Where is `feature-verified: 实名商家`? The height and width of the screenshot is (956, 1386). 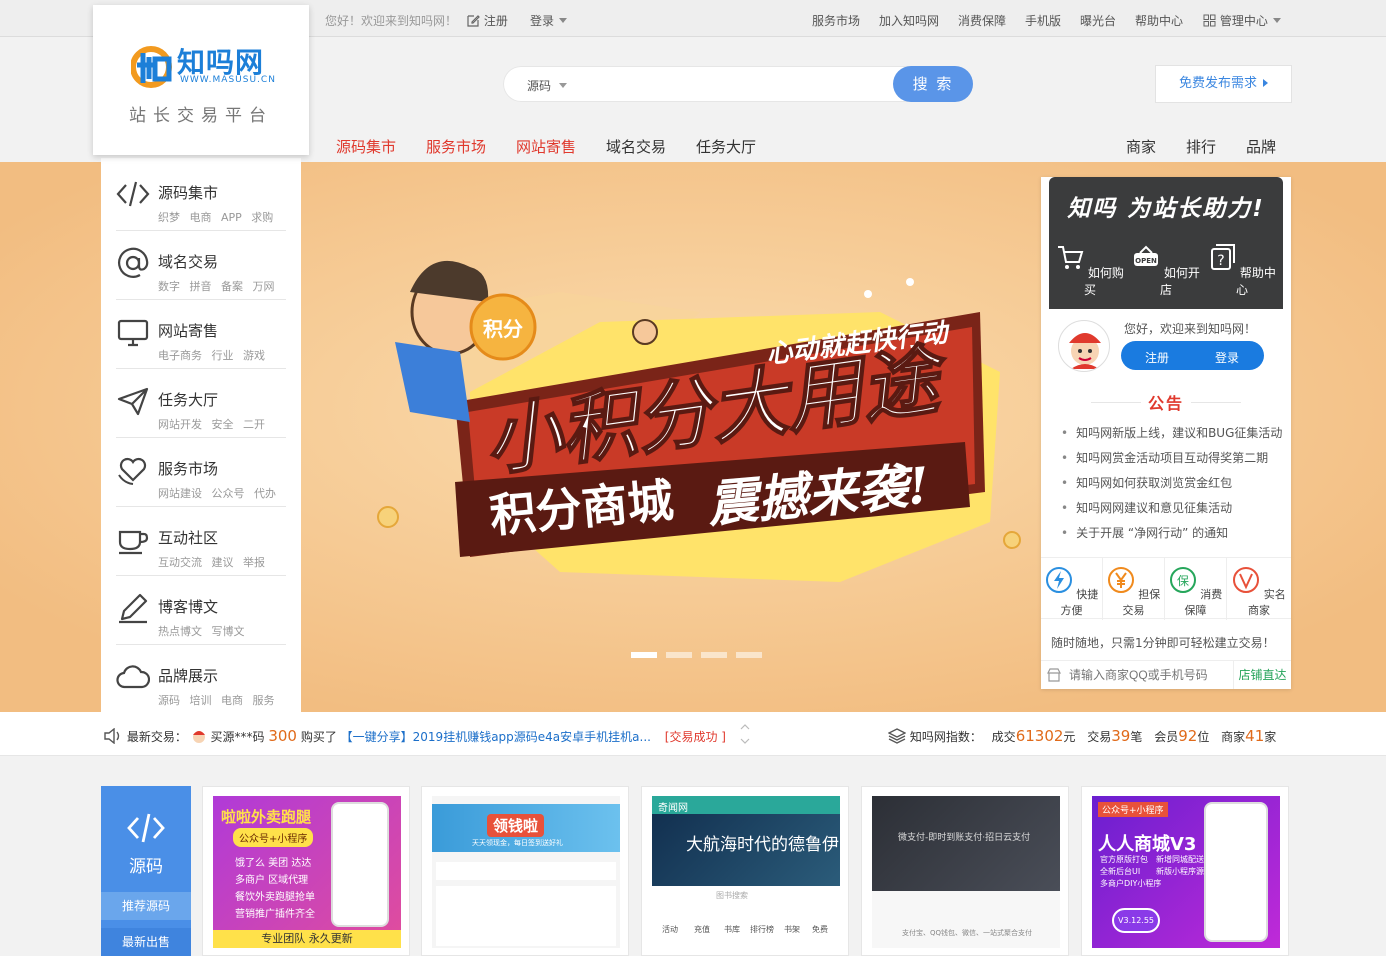 feature-verified: 实名商家 is located at coordinates (1259, 589).